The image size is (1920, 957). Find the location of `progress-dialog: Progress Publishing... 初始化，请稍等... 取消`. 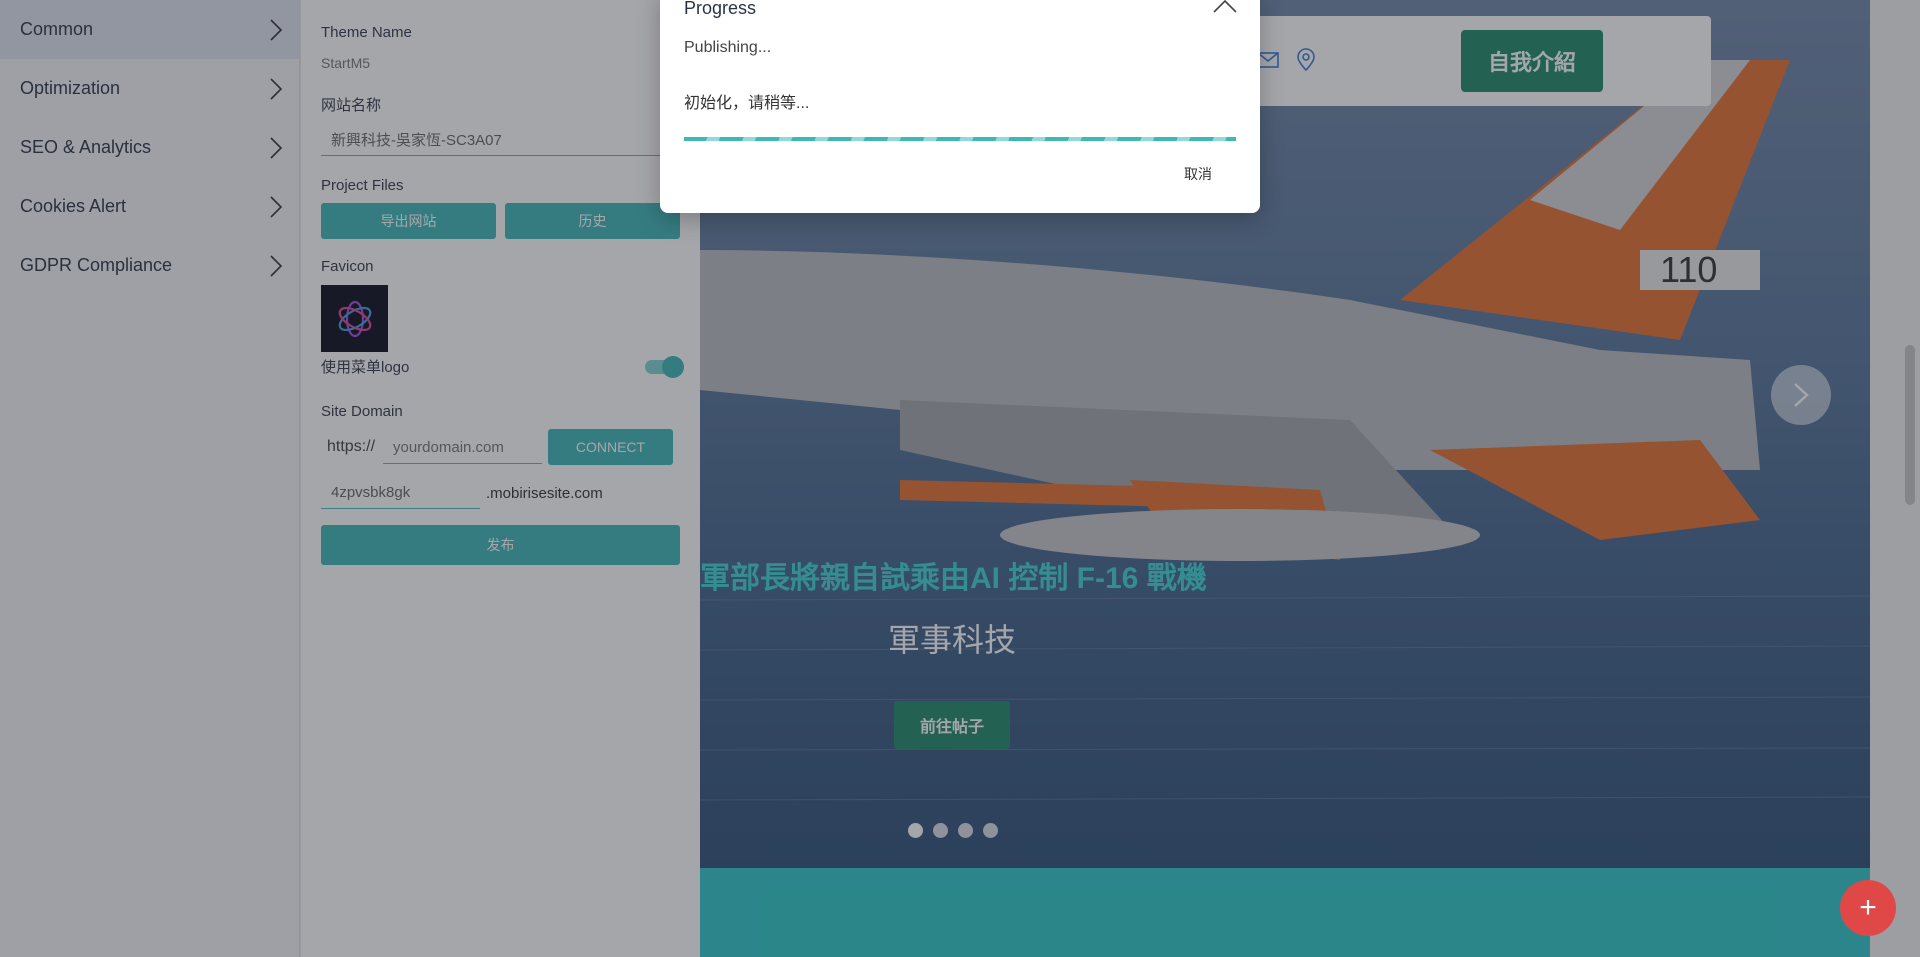

progress-dialog: Progress Publishing... 初始化，请稍等... 取消 is located at coordinates (960, 106).